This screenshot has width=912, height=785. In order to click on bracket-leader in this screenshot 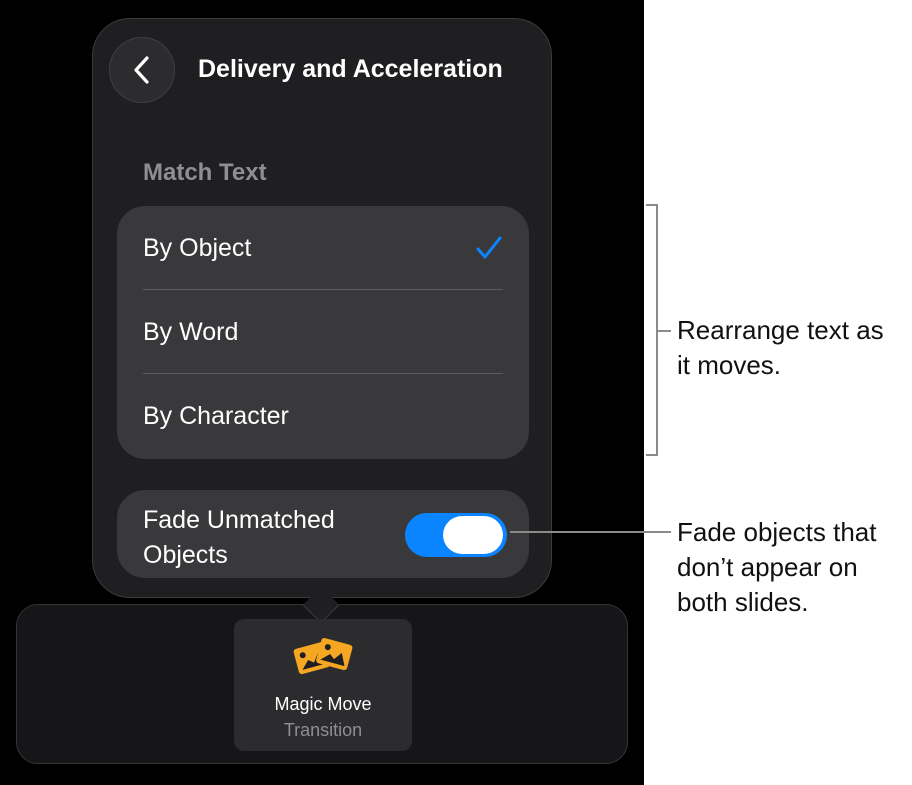, I will do `click(664, 331)`.